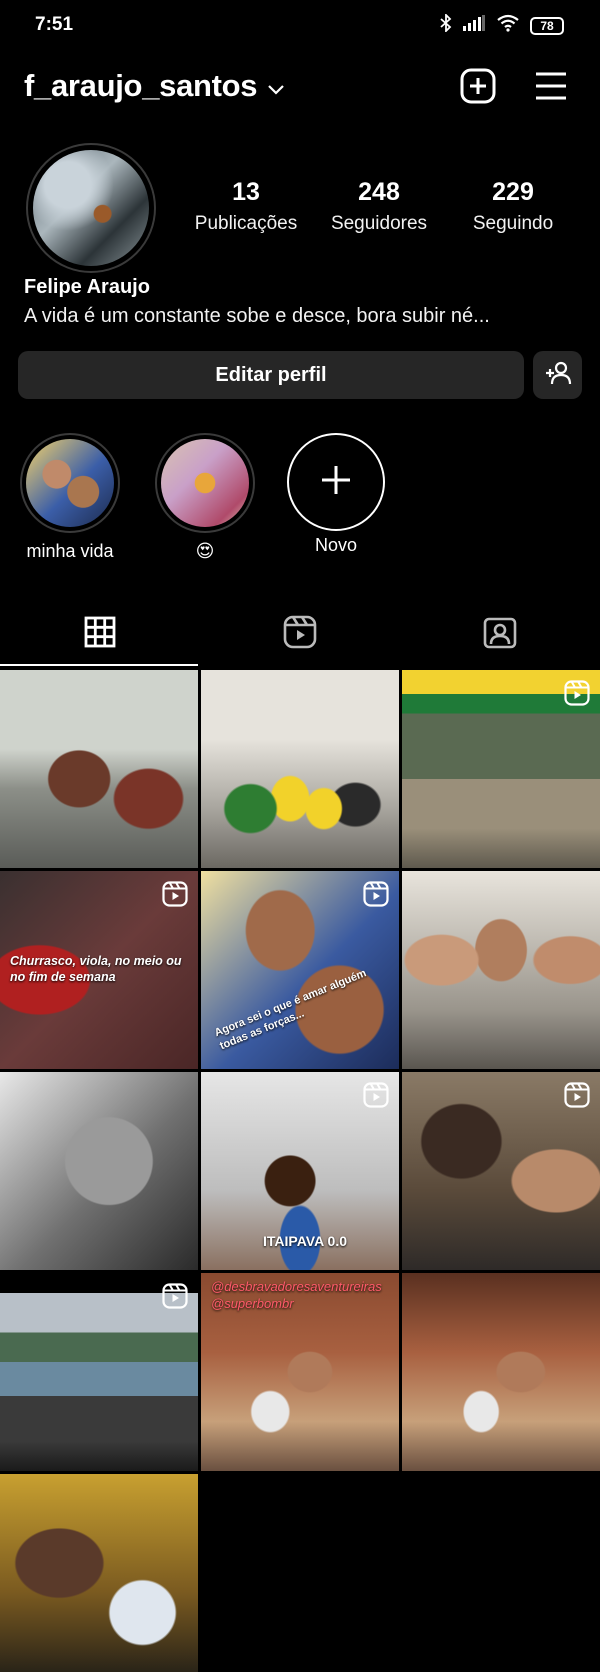 This screenshot has height=1672, width=600. I want to click on post-caption-overlay: @desbravadoresaventureiras @superbombr, so click(296, 1295).